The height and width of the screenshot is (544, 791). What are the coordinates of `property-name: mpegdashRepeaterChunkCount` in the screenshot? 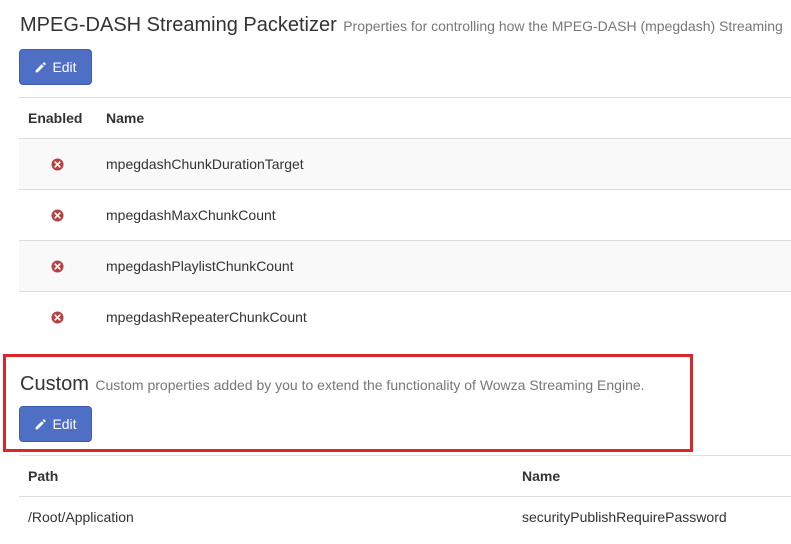 It's located at (206, 317).